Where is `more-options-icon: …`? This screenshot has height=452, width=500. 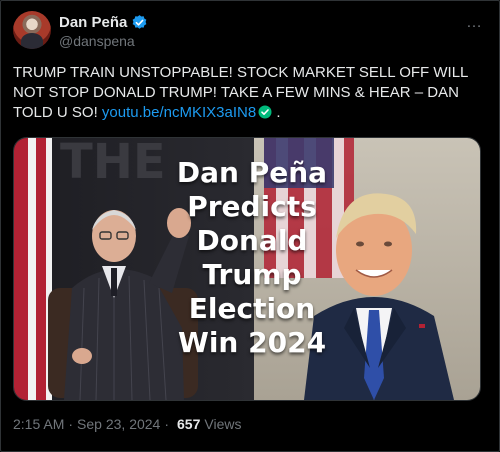
more-options-icon: … is located at coordinates (474, 23).